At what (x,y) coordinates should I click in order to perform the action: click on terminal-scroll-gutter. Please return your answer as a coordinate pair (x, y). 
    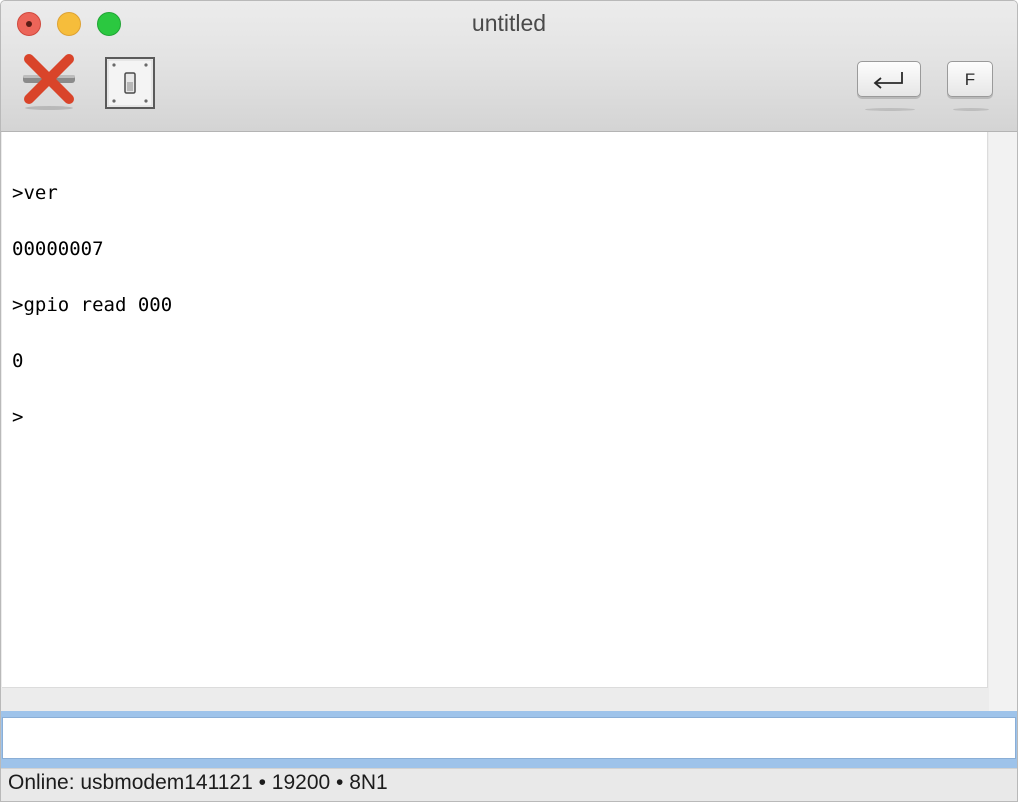
    Looking at the image, I should click on (1003, 422).